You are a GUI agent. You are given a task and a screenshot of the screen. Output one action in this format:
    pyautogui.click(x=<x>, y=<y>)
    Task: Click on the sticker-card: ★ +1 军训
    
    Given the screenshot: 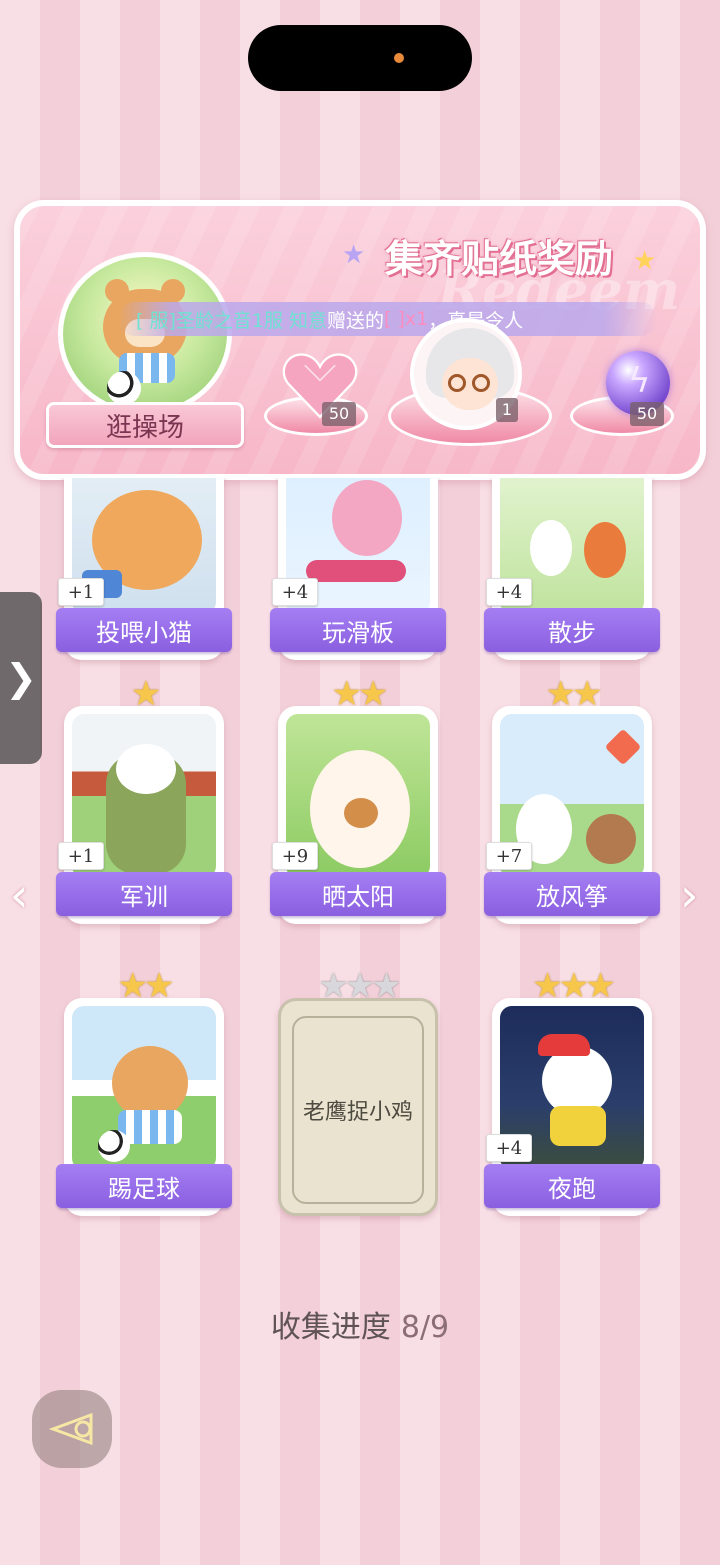 What is the action you would take?
    pyautogui.click(x=144, y=802)
    